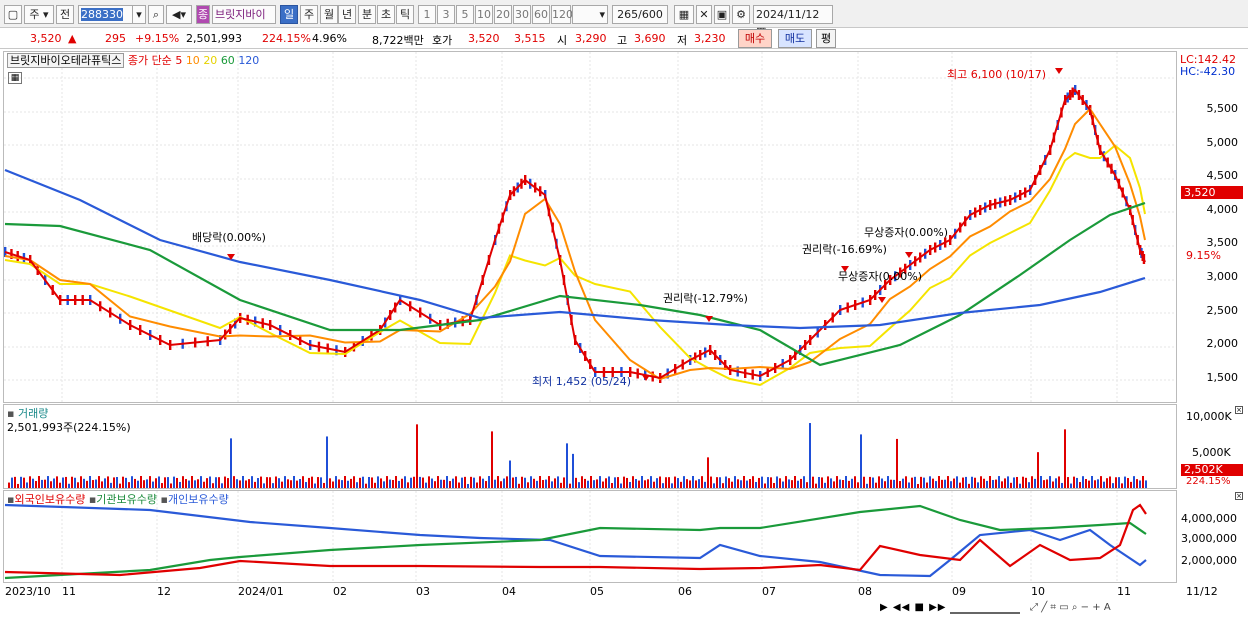 This screenshot has width=1248, height=621. I want to click on holder-legend: ▪외국인보유수량 ▪기관보유수량 ▪개인보유수량, so click(118, 499).